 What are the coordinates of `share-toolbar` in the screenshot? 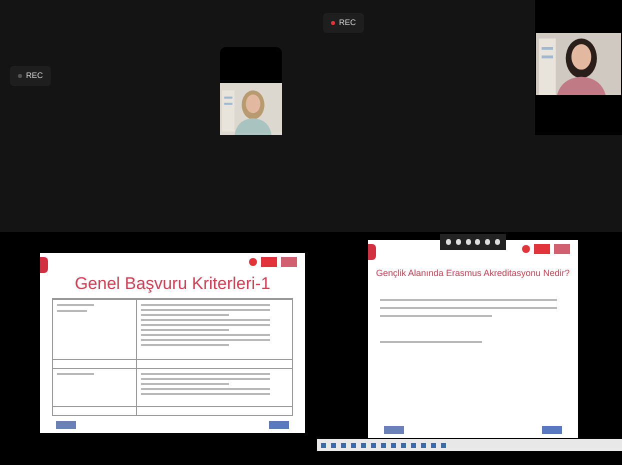 It's located at (473, 242).